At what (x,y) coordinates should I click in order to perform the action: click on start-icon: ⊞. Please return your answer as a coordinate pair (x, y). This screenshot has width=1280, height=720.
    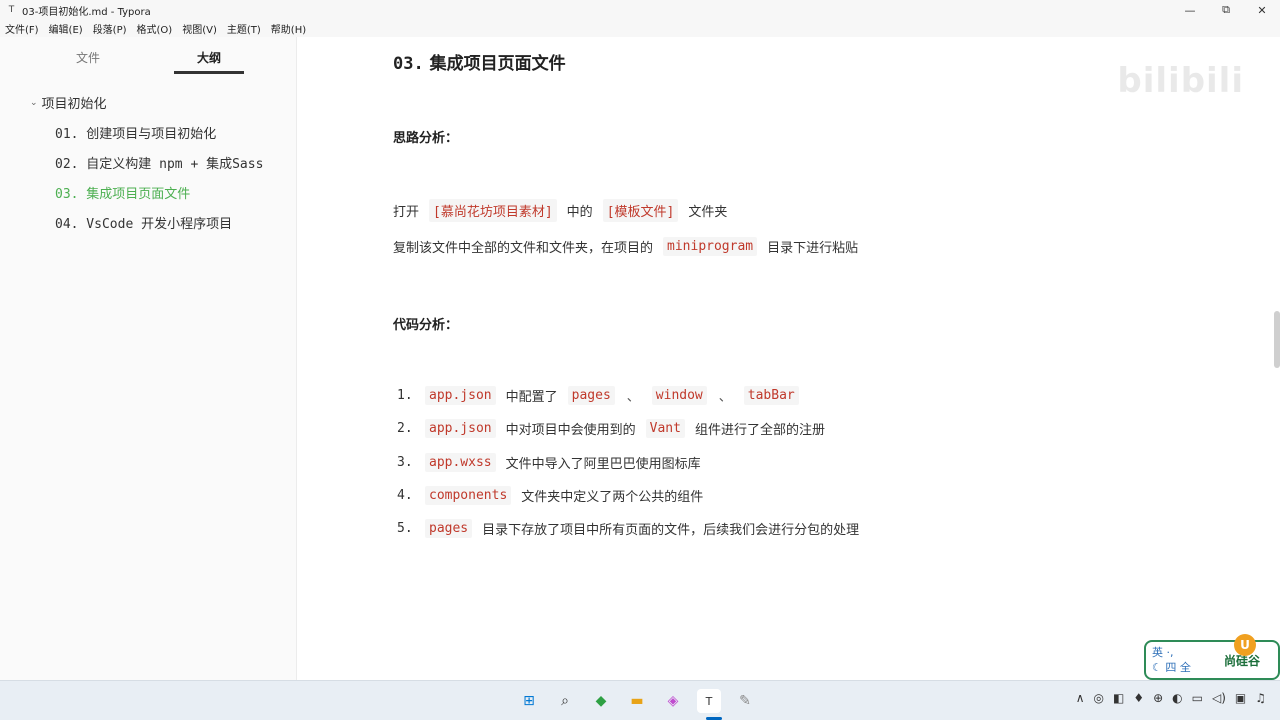
    Looking at the image, I should click on (529, 701).